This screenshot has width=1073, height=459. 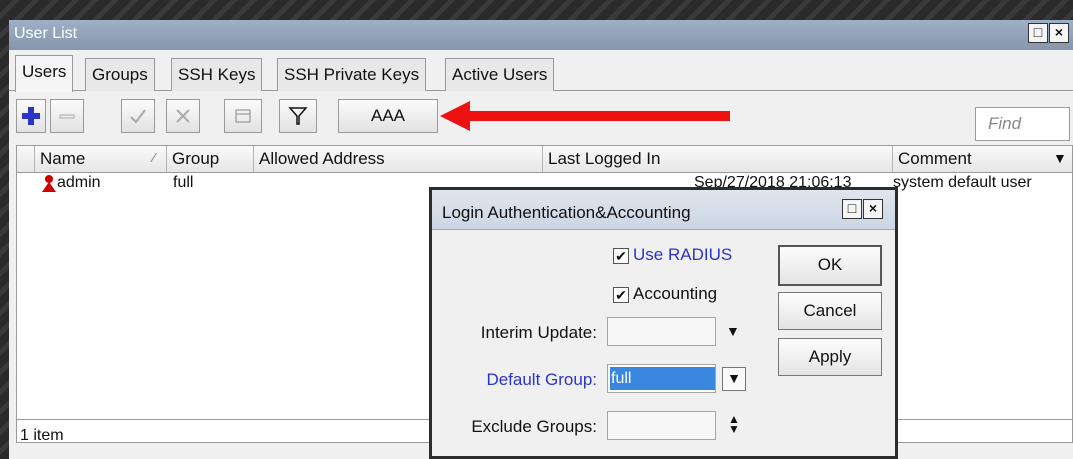 I want to click on close-button: ×, so click(x=1059, y=33).